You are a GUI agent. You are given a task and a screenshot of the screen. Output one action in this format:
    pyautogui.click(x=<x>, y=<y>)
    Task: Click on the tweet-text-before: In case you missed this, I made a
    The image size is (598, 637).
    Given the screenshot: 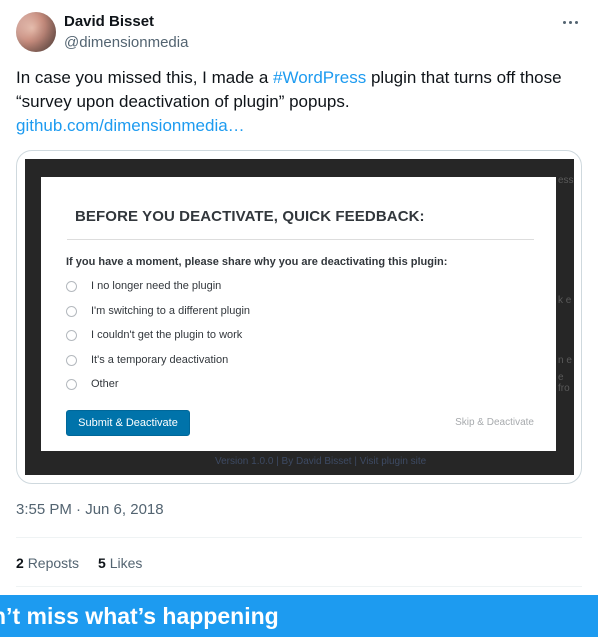 What is the action you would take?
    pyautogui.click(x=145, y=77)
    